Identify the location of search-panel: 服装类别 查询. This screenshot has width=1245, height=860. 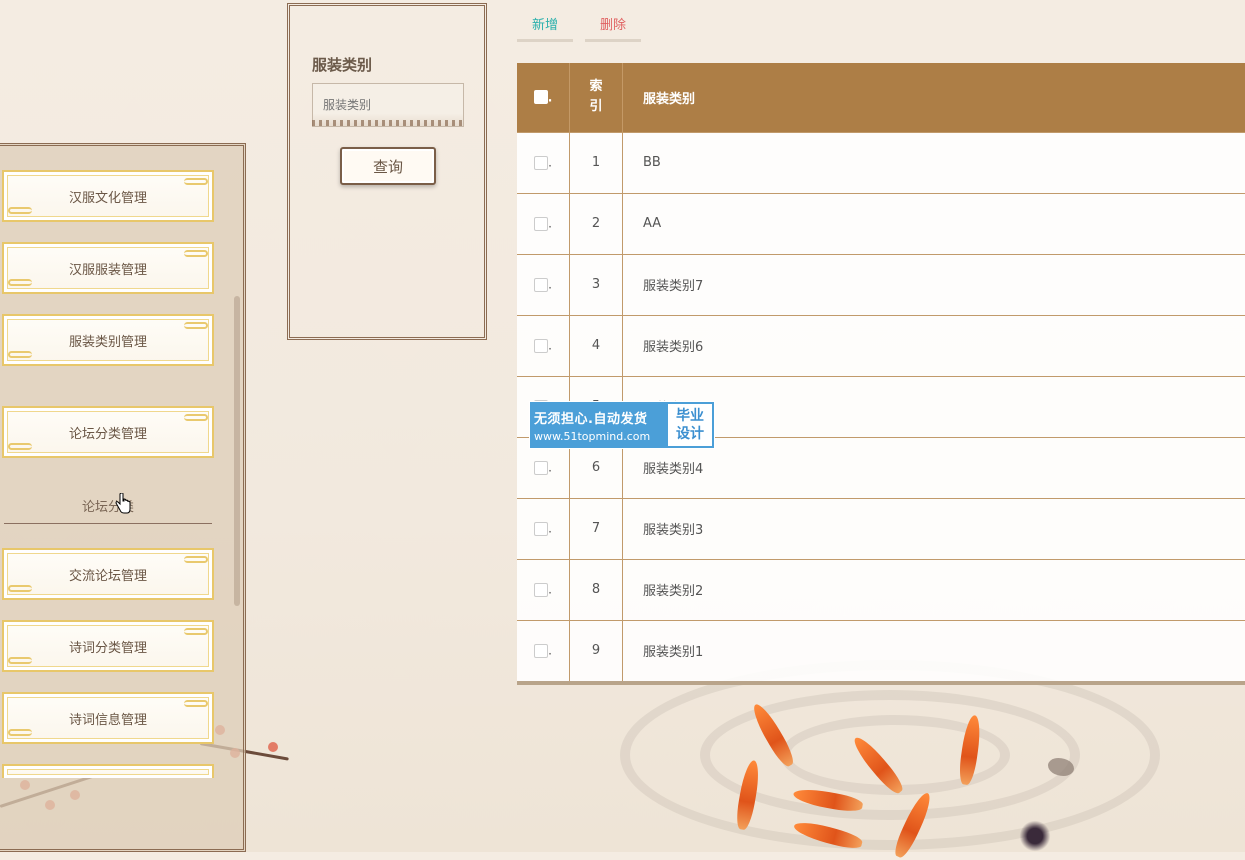
(387, 171).